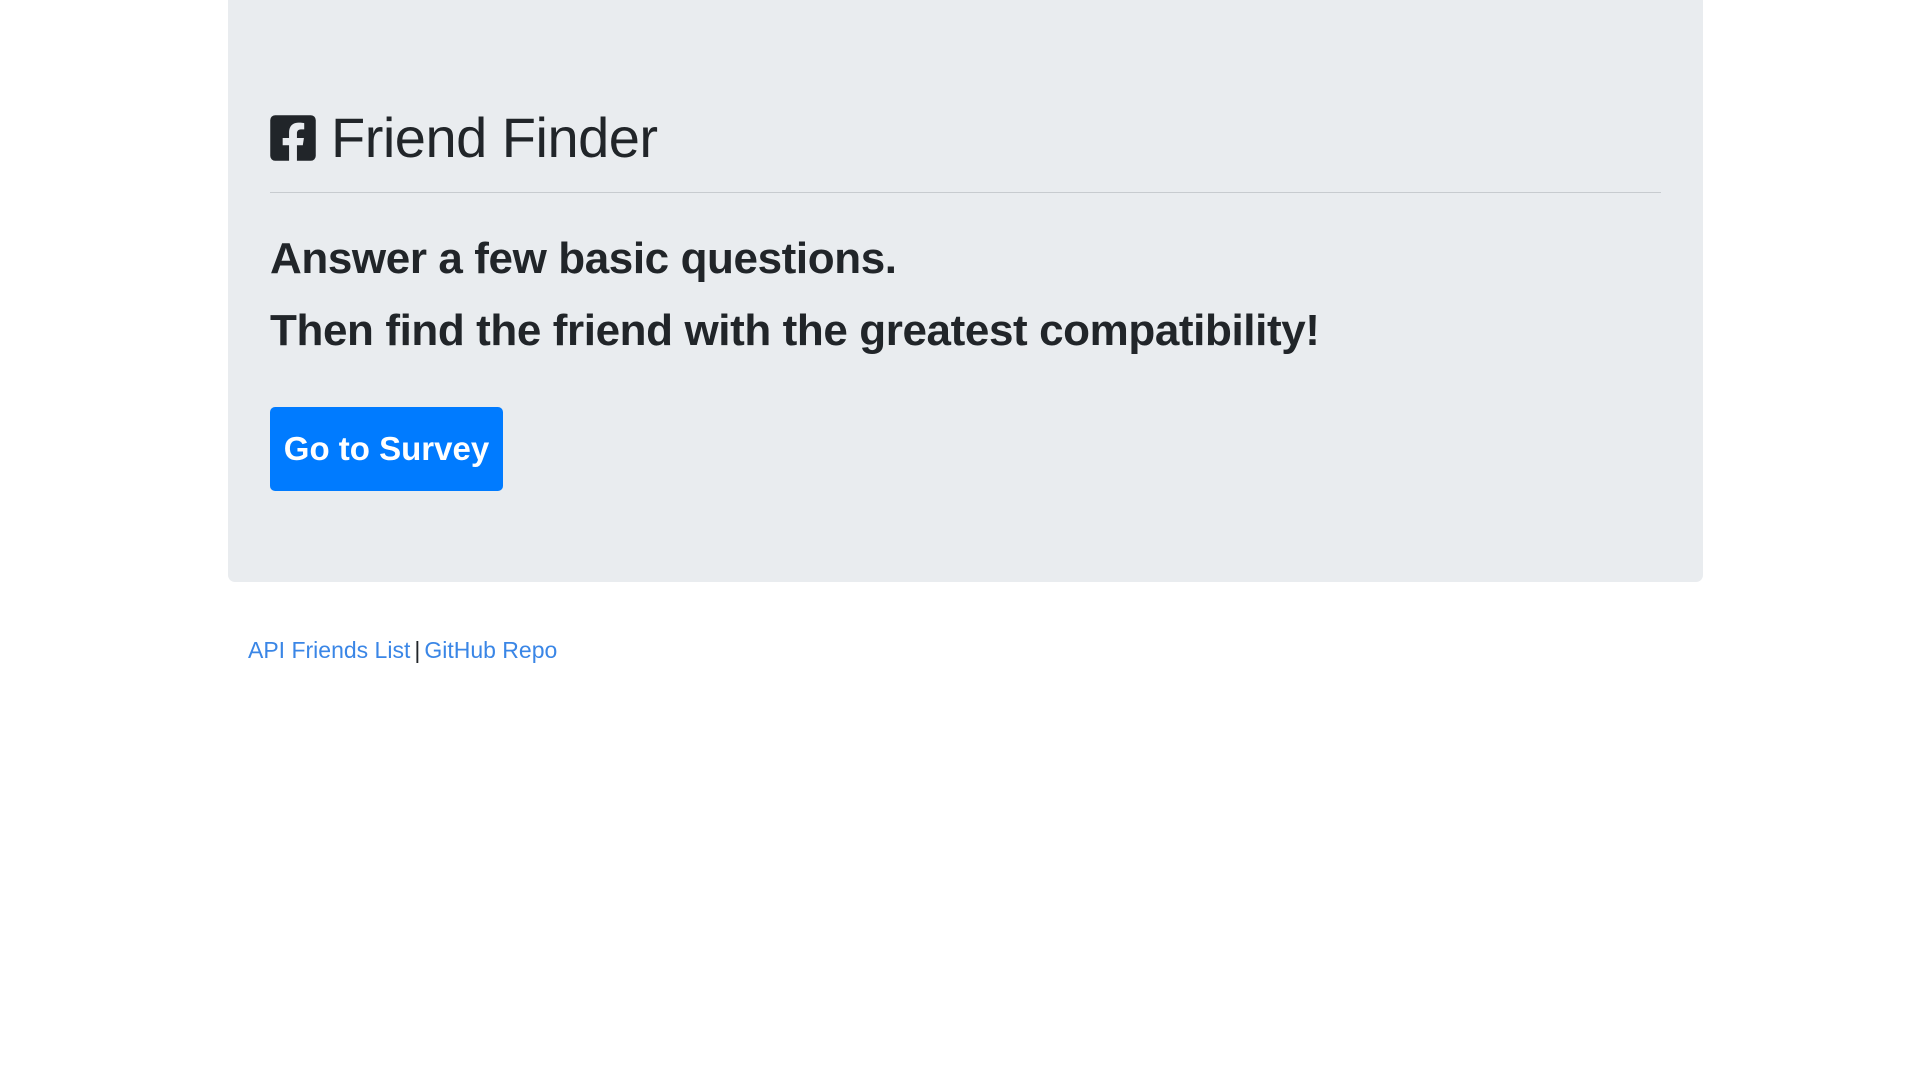  What do you see at coordinates (965, 192) in the screenshot?
I see `divider` at bounding box center [965, 192].